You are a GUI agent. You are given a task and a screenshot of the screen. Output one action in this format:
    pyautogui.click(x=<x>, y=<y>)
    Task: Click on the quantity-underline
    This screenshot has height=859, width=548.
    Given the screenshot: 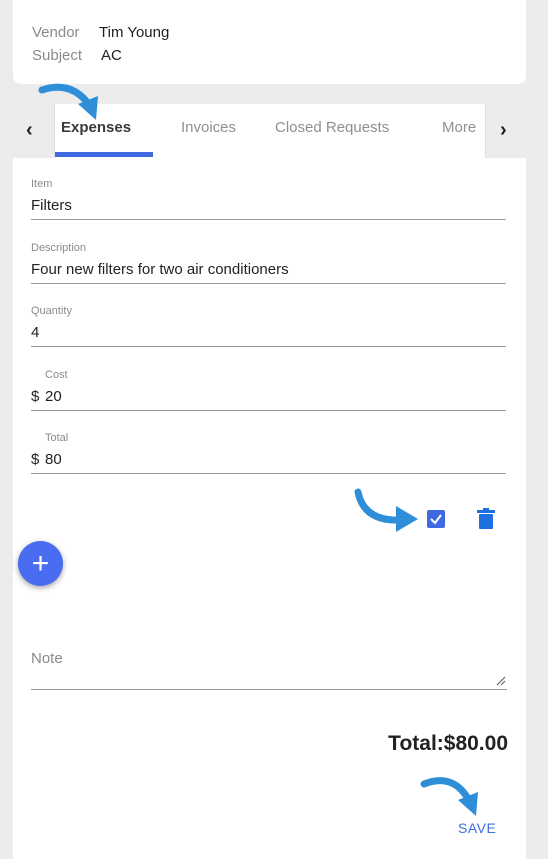 What is the action you would take?
    pyautogui.click(x=268, y=346)
    